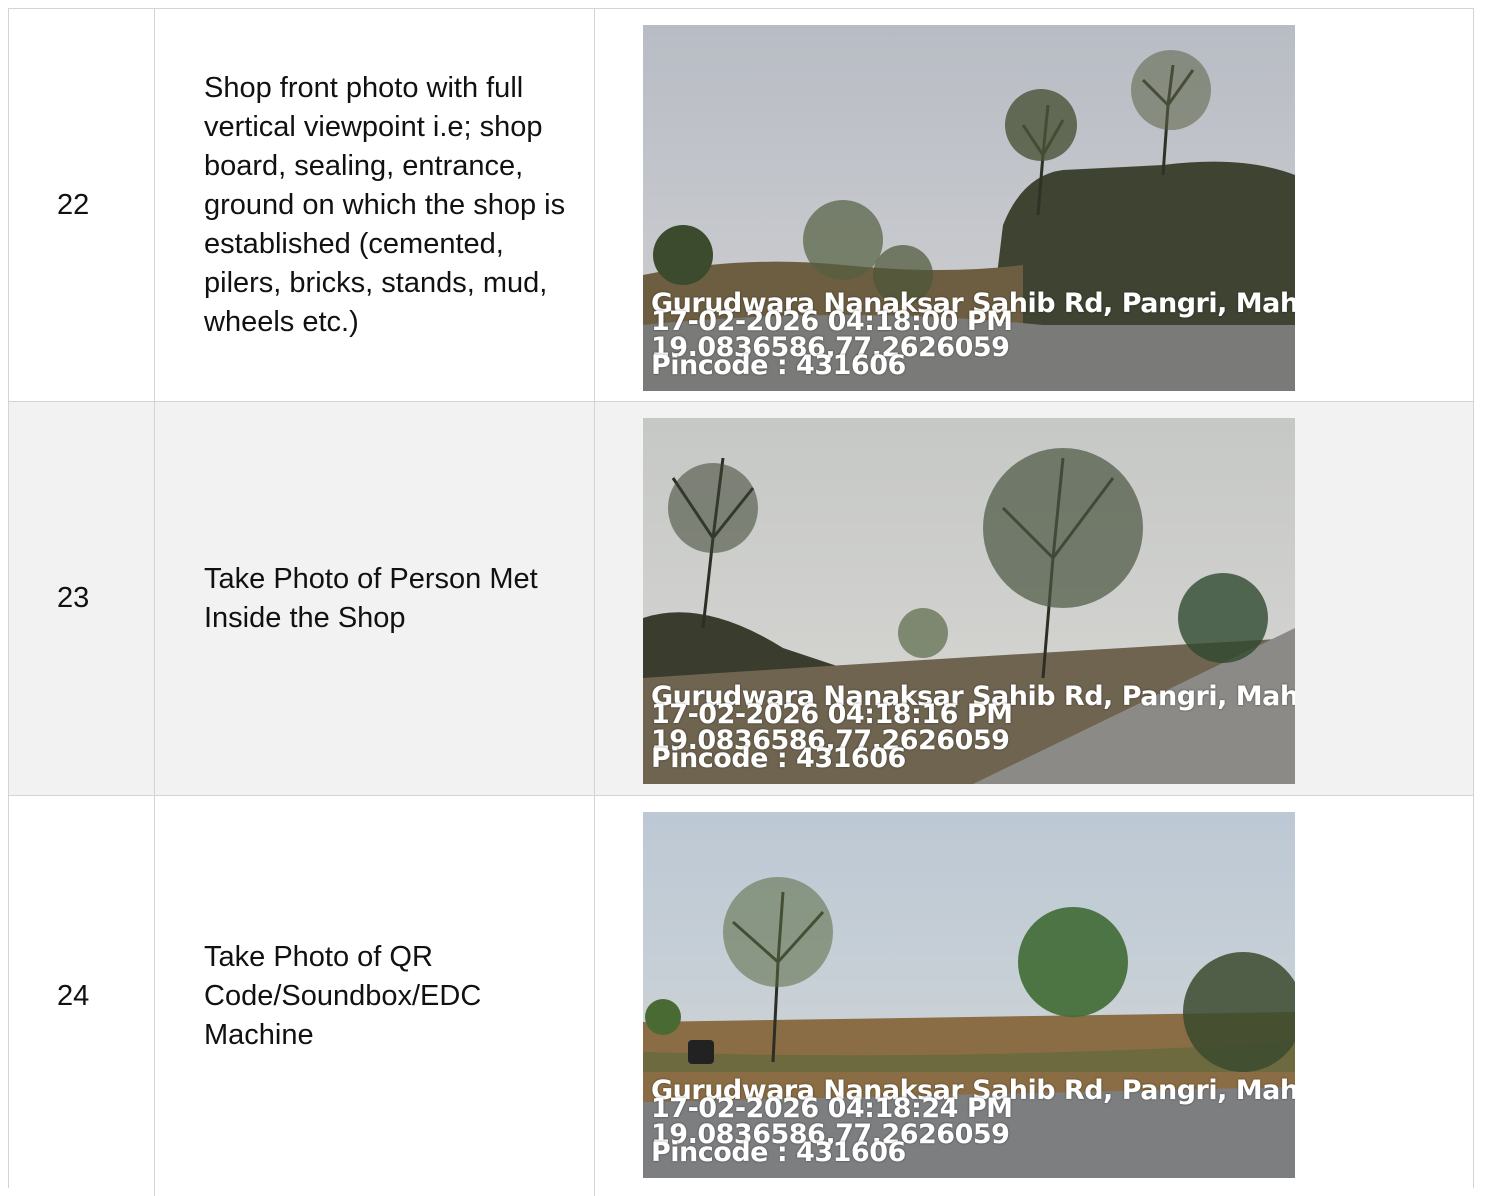 This screenshot has height=1196, width=1498. What do you see at coordinates (82, 598) in the screenshot?
I see `row-number: 23` at bounding box center [82, 598].